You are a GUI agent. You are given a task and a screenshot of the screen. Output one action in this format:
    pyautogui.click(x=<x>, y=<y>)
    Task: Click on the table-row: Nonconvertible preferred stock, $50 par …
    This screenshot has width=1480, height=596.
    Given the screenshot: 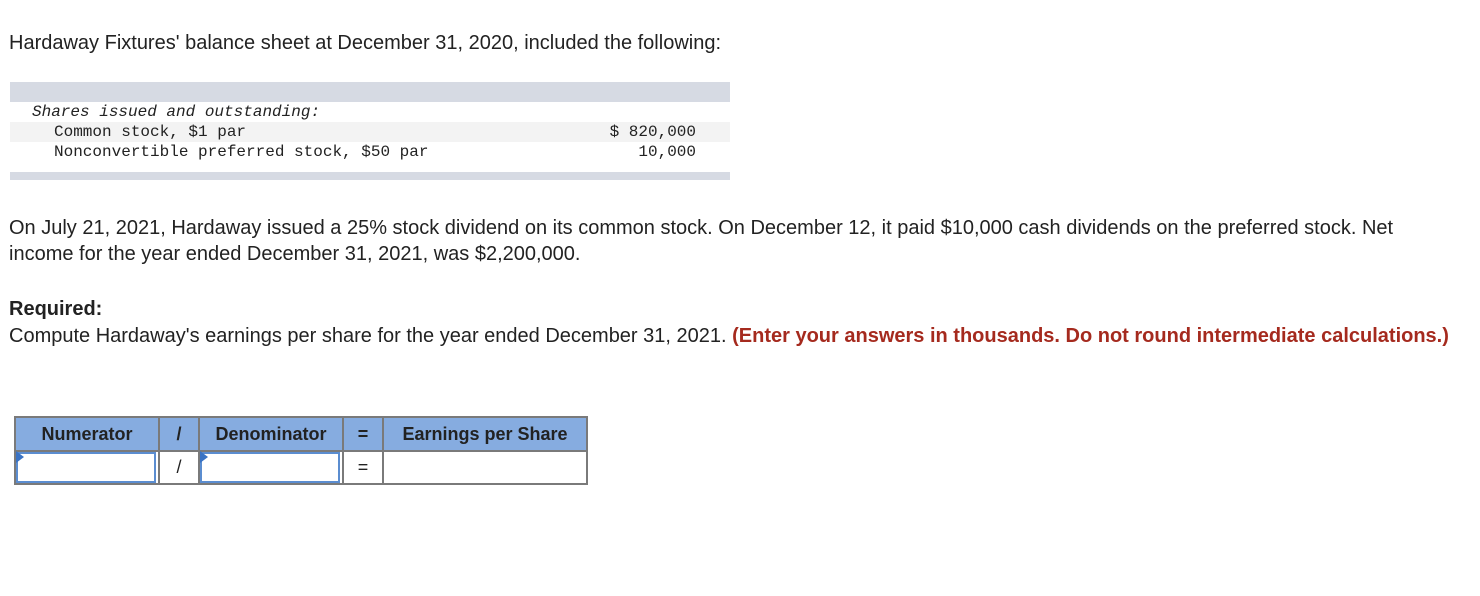 What is the action you would take?
    pyautogui.click(x=370, y=152)
    